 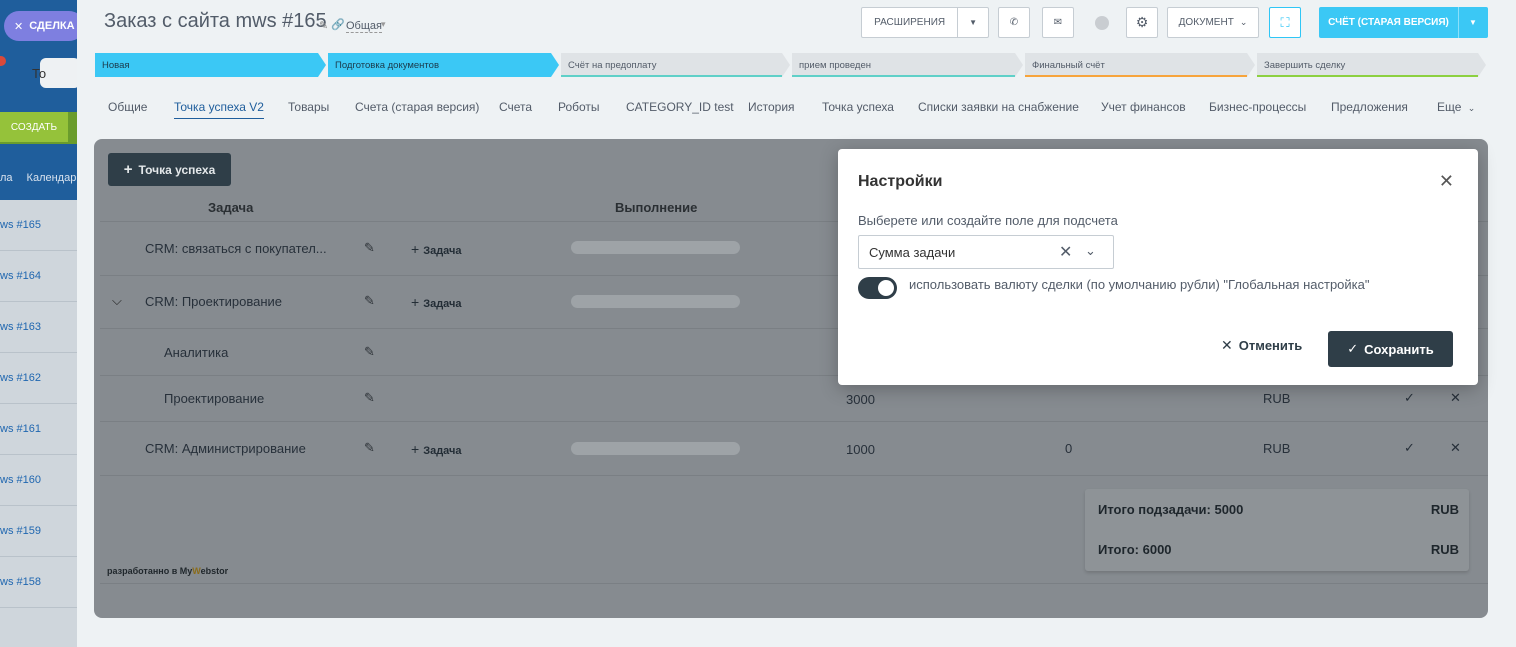 What do you see at coordinates (417, 107) in the screenshot?
I see `tab-invoices-old: Счета (старая версия)` at bounding box center [417, 107].